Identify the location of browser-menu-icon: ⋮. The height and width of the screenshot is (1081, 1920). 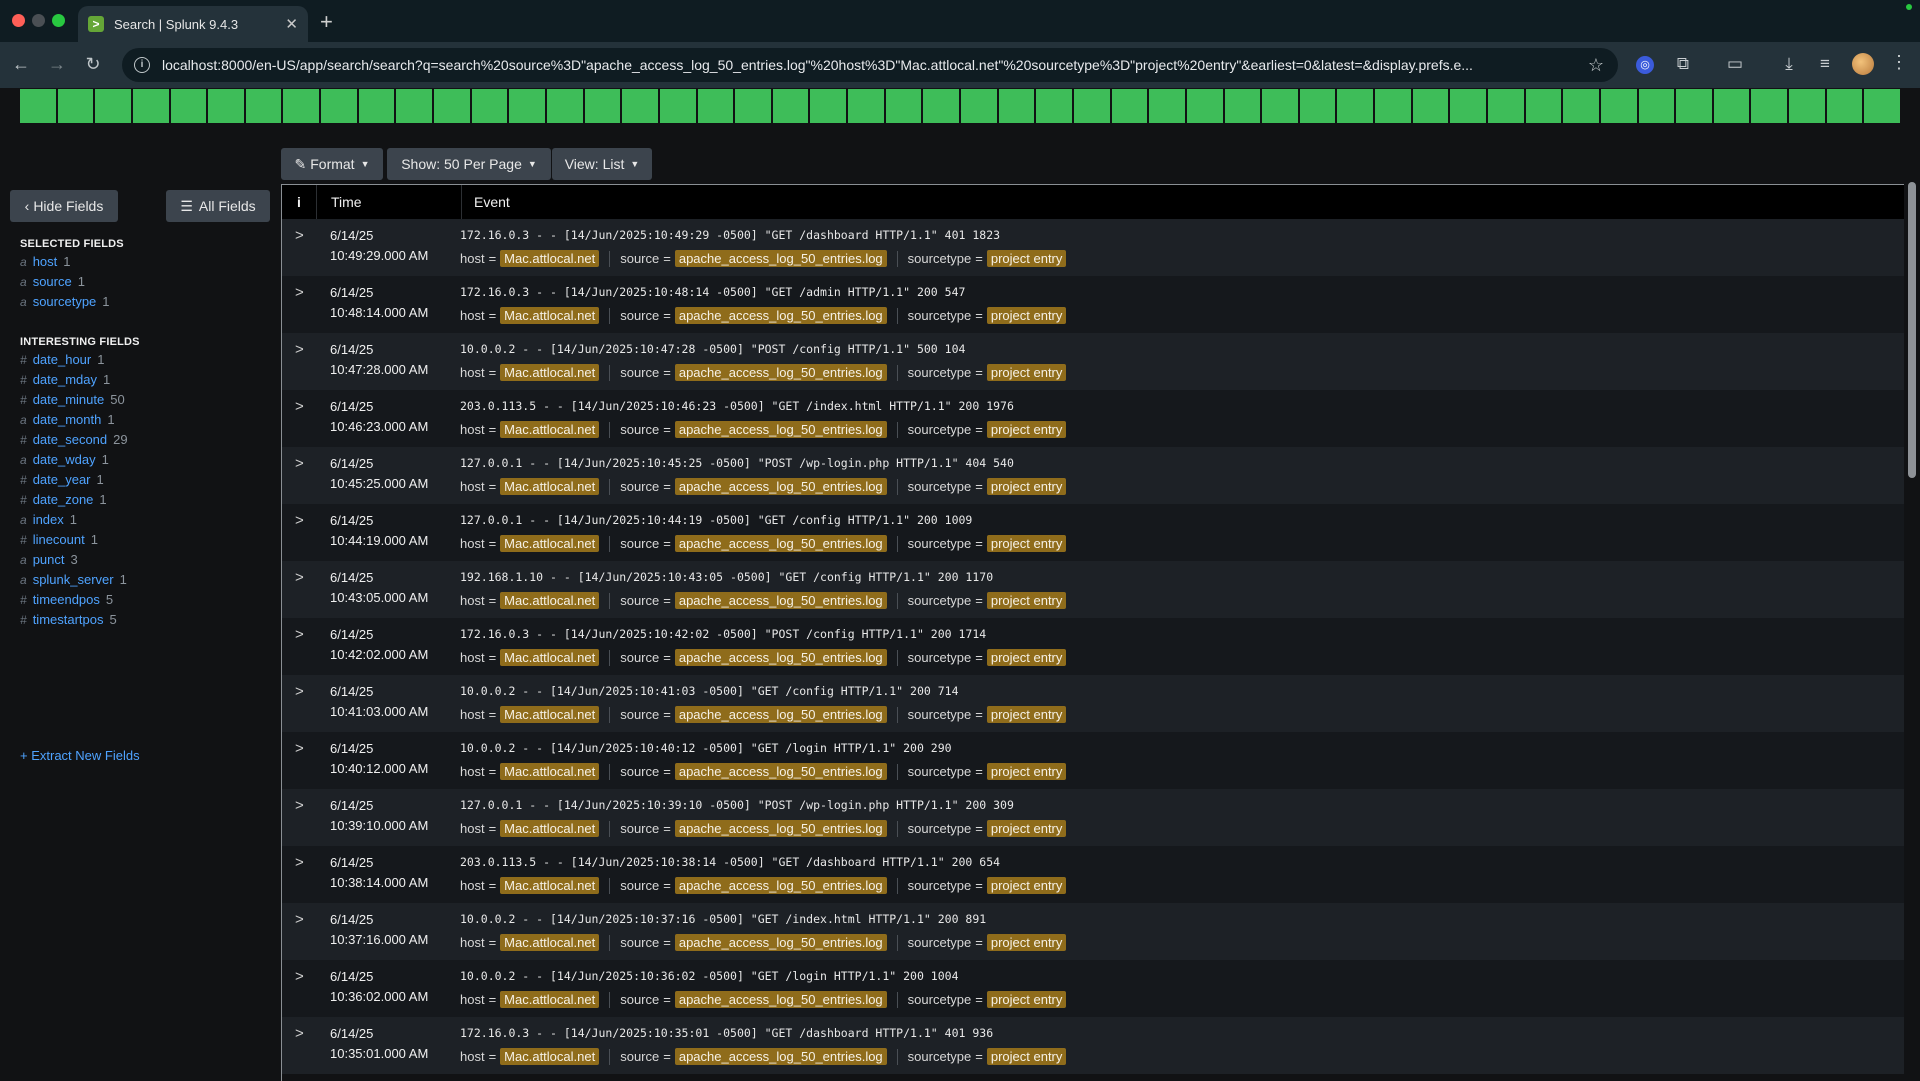
(1899, 62).